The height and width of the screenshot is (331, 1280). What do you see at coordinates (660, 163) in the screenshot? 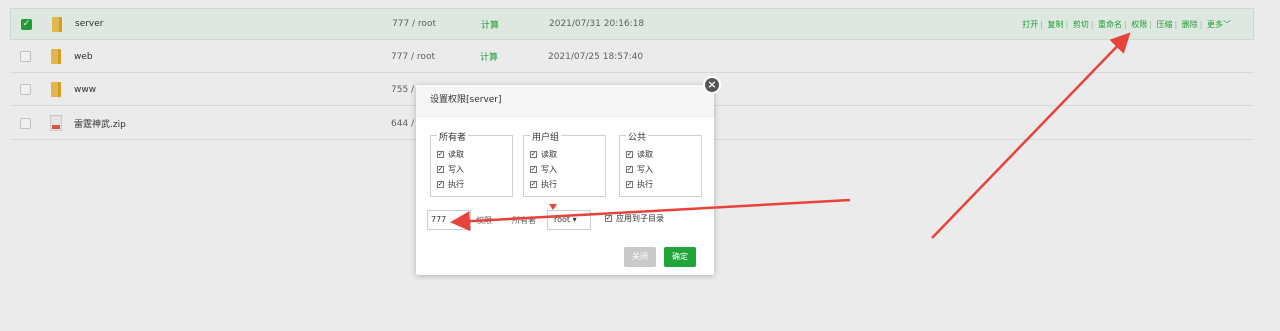
I see `public-group: 公共 ✓ 读取 ✓ 写入 ✓ 执行` at bounding box center [660, 163].